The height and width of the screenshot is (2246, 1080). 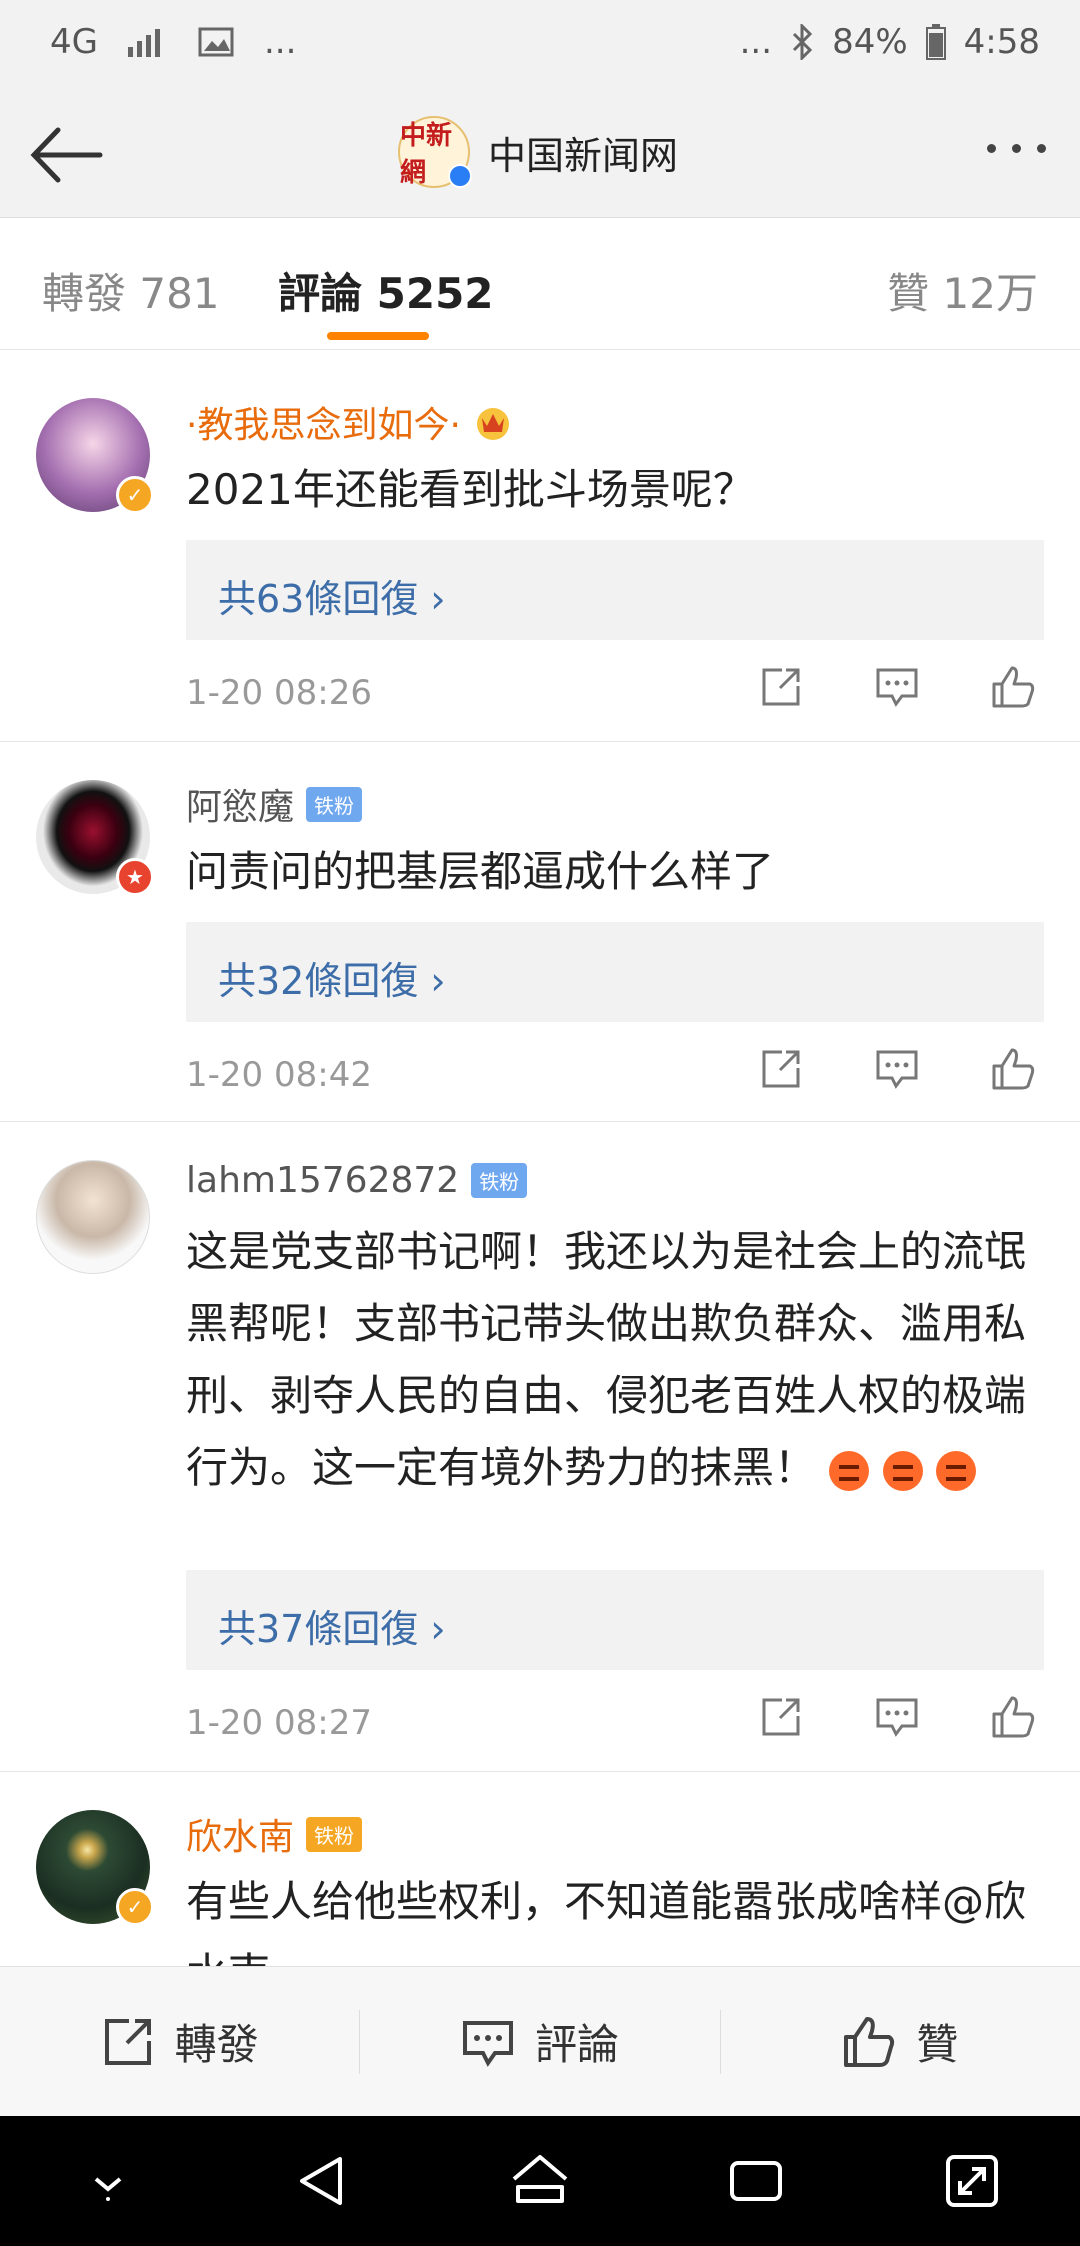 I want to click on back-arrow-icon, so click(x=68, y=155).